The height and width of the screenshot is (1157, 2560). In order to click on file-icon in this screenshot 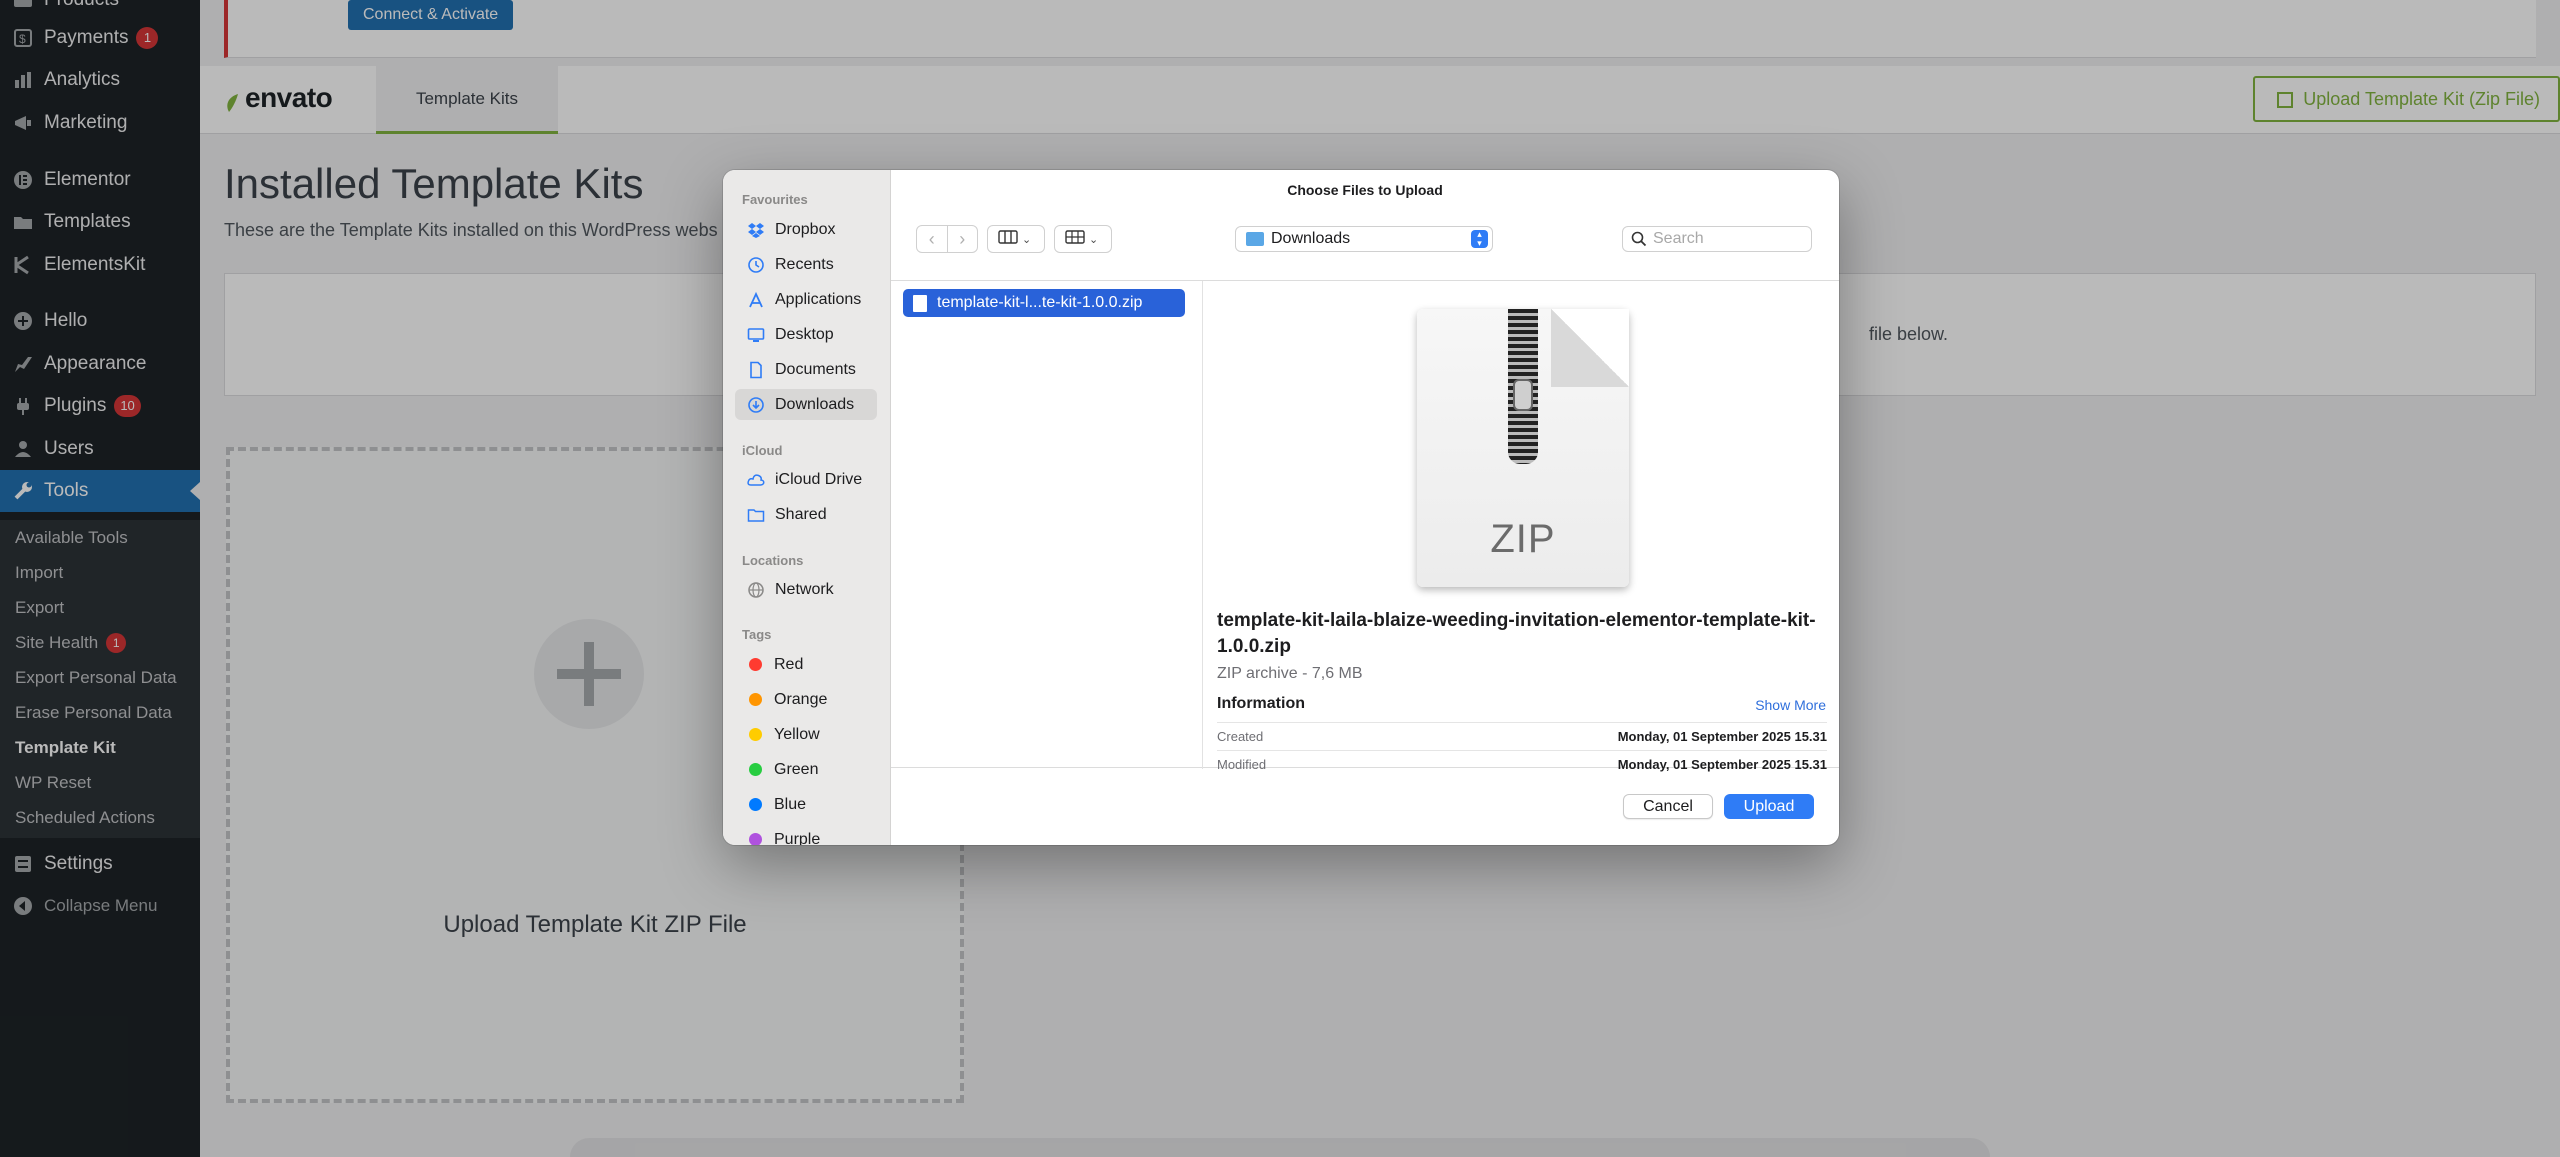, I will do `click(920, 303)`.